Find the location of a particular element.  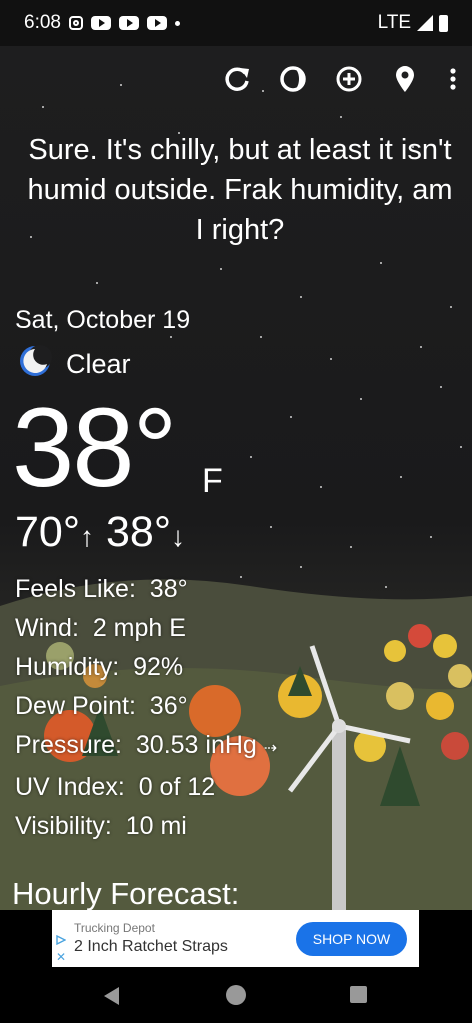

signal-icon is located at coordinates (425, 23).